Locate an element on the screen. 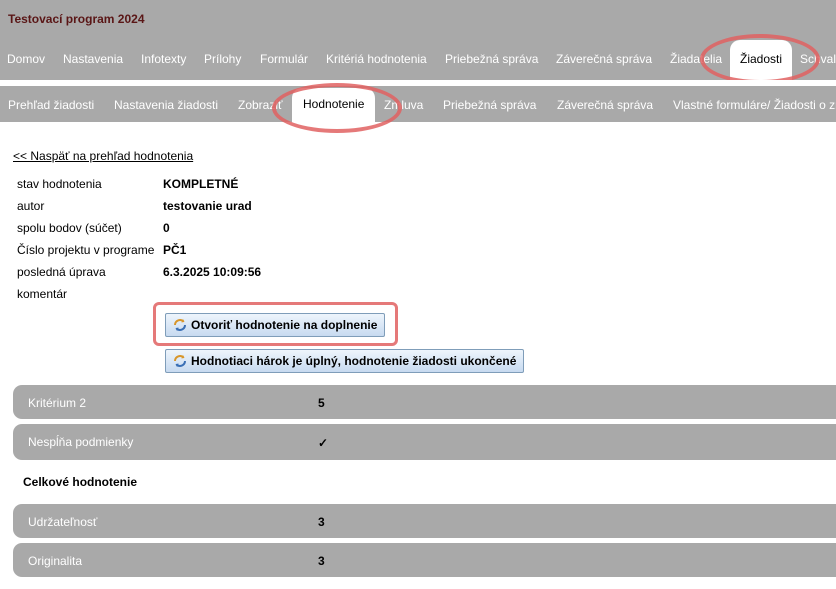 The image size is (836, 589). sub-nav-vlastne-formulare: Vlastné formuláre/ Žiadosti o zmenu is located at coordinates (754, 105).